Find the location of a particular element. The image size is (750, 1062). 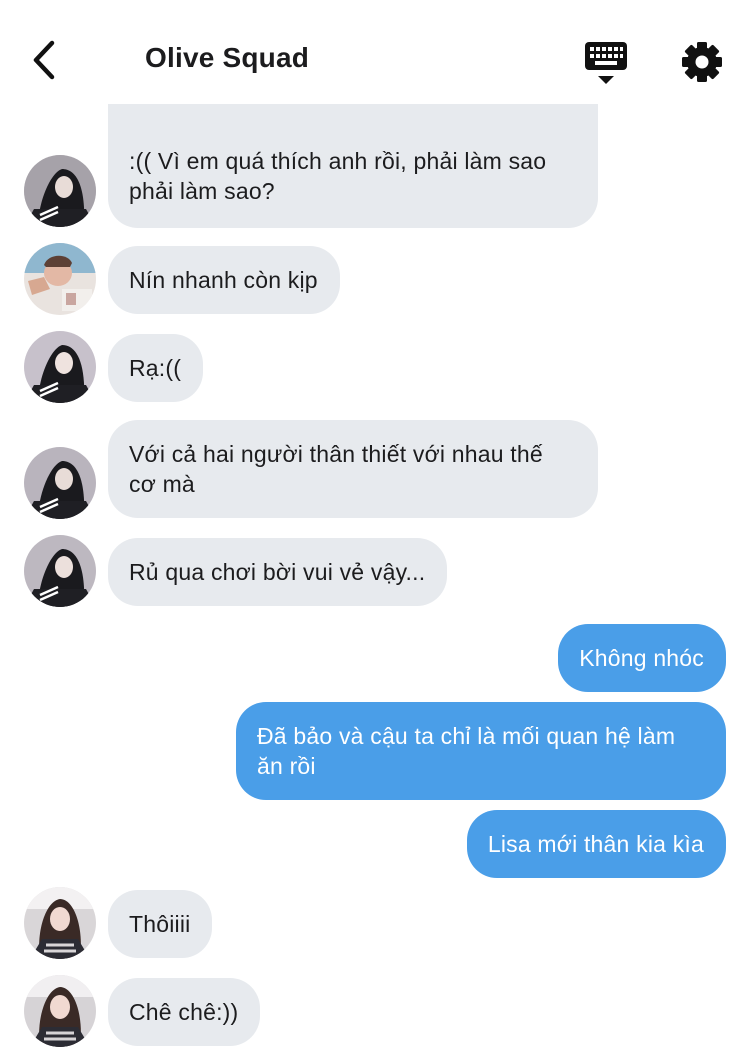

message-text: Chê chê:)) is located at coordinates (184, 1012).